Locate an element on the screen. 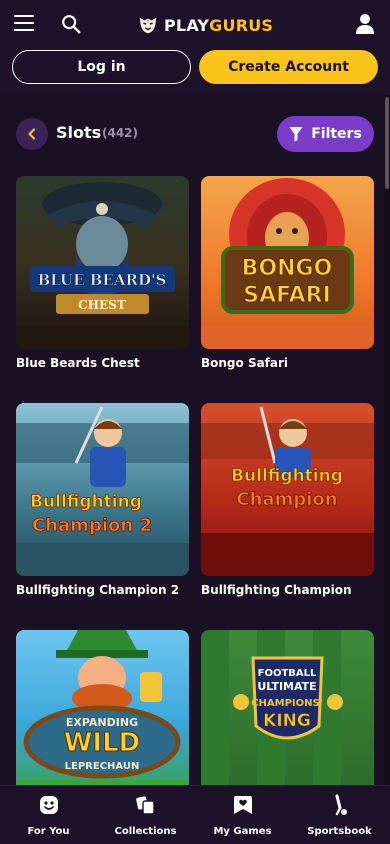  nav-collections: Collections is located at coordinates (145, 815).